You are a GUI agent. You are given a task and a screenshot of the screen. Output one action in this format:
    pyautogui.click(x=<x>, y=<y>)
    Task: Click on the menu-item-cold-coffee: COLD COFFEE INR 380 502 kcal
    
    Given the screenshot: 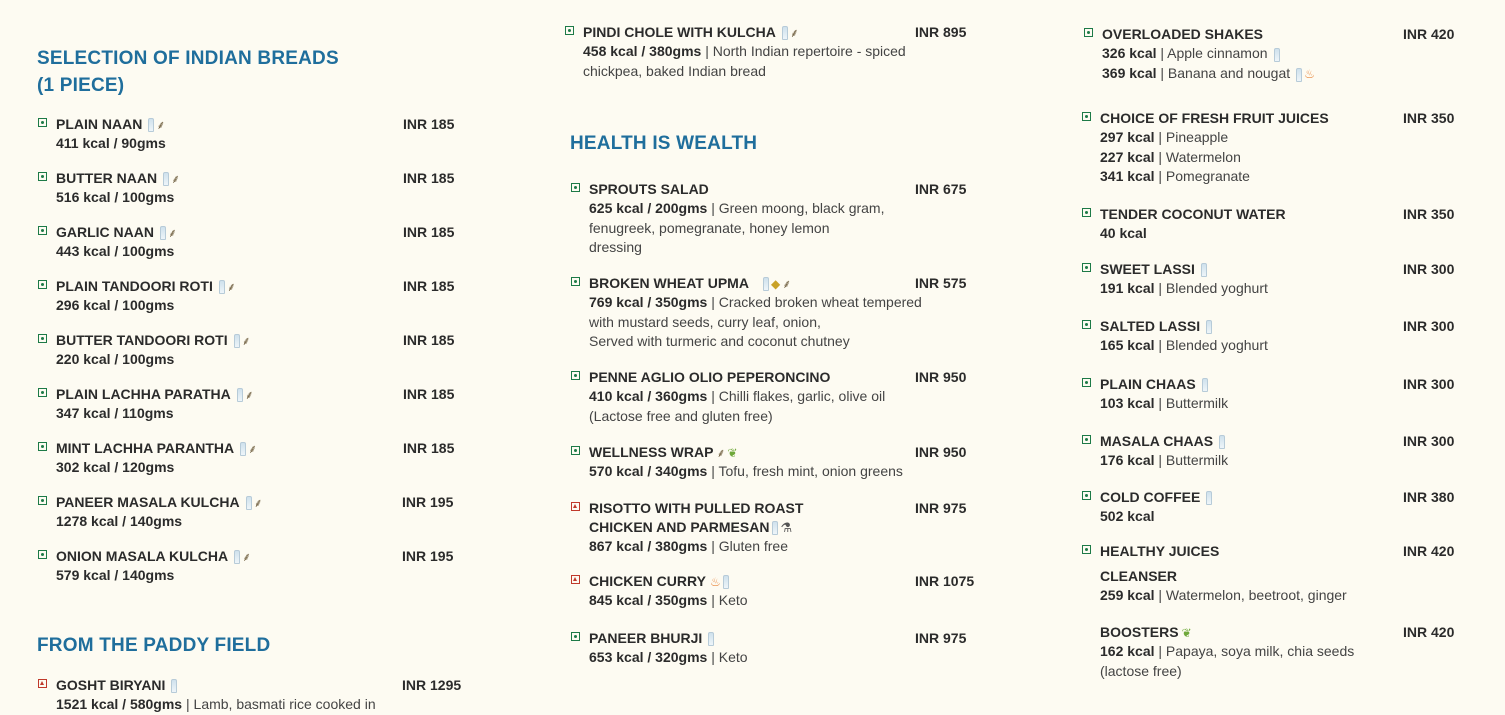 What is the action you would take?
    pyautogui.click(x=1272, y=507)
    